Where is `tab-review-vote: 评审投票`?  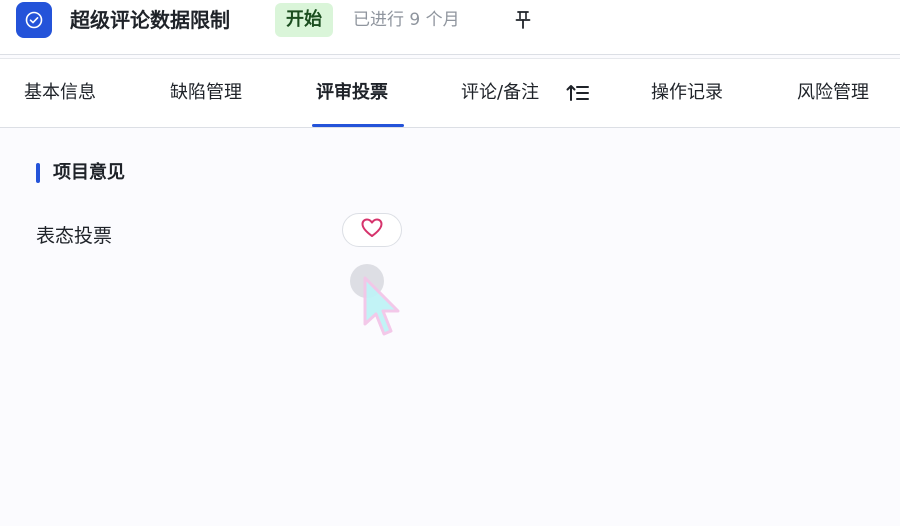
tab-review-vote: 评审投票 is located at coordinates (352, 93).